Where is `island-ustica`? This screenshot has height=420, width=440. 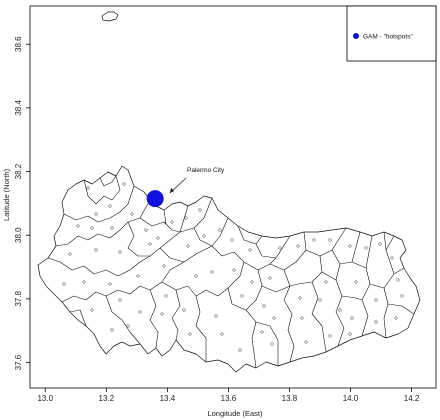 island-ustica is located at coordinates (110, 16).